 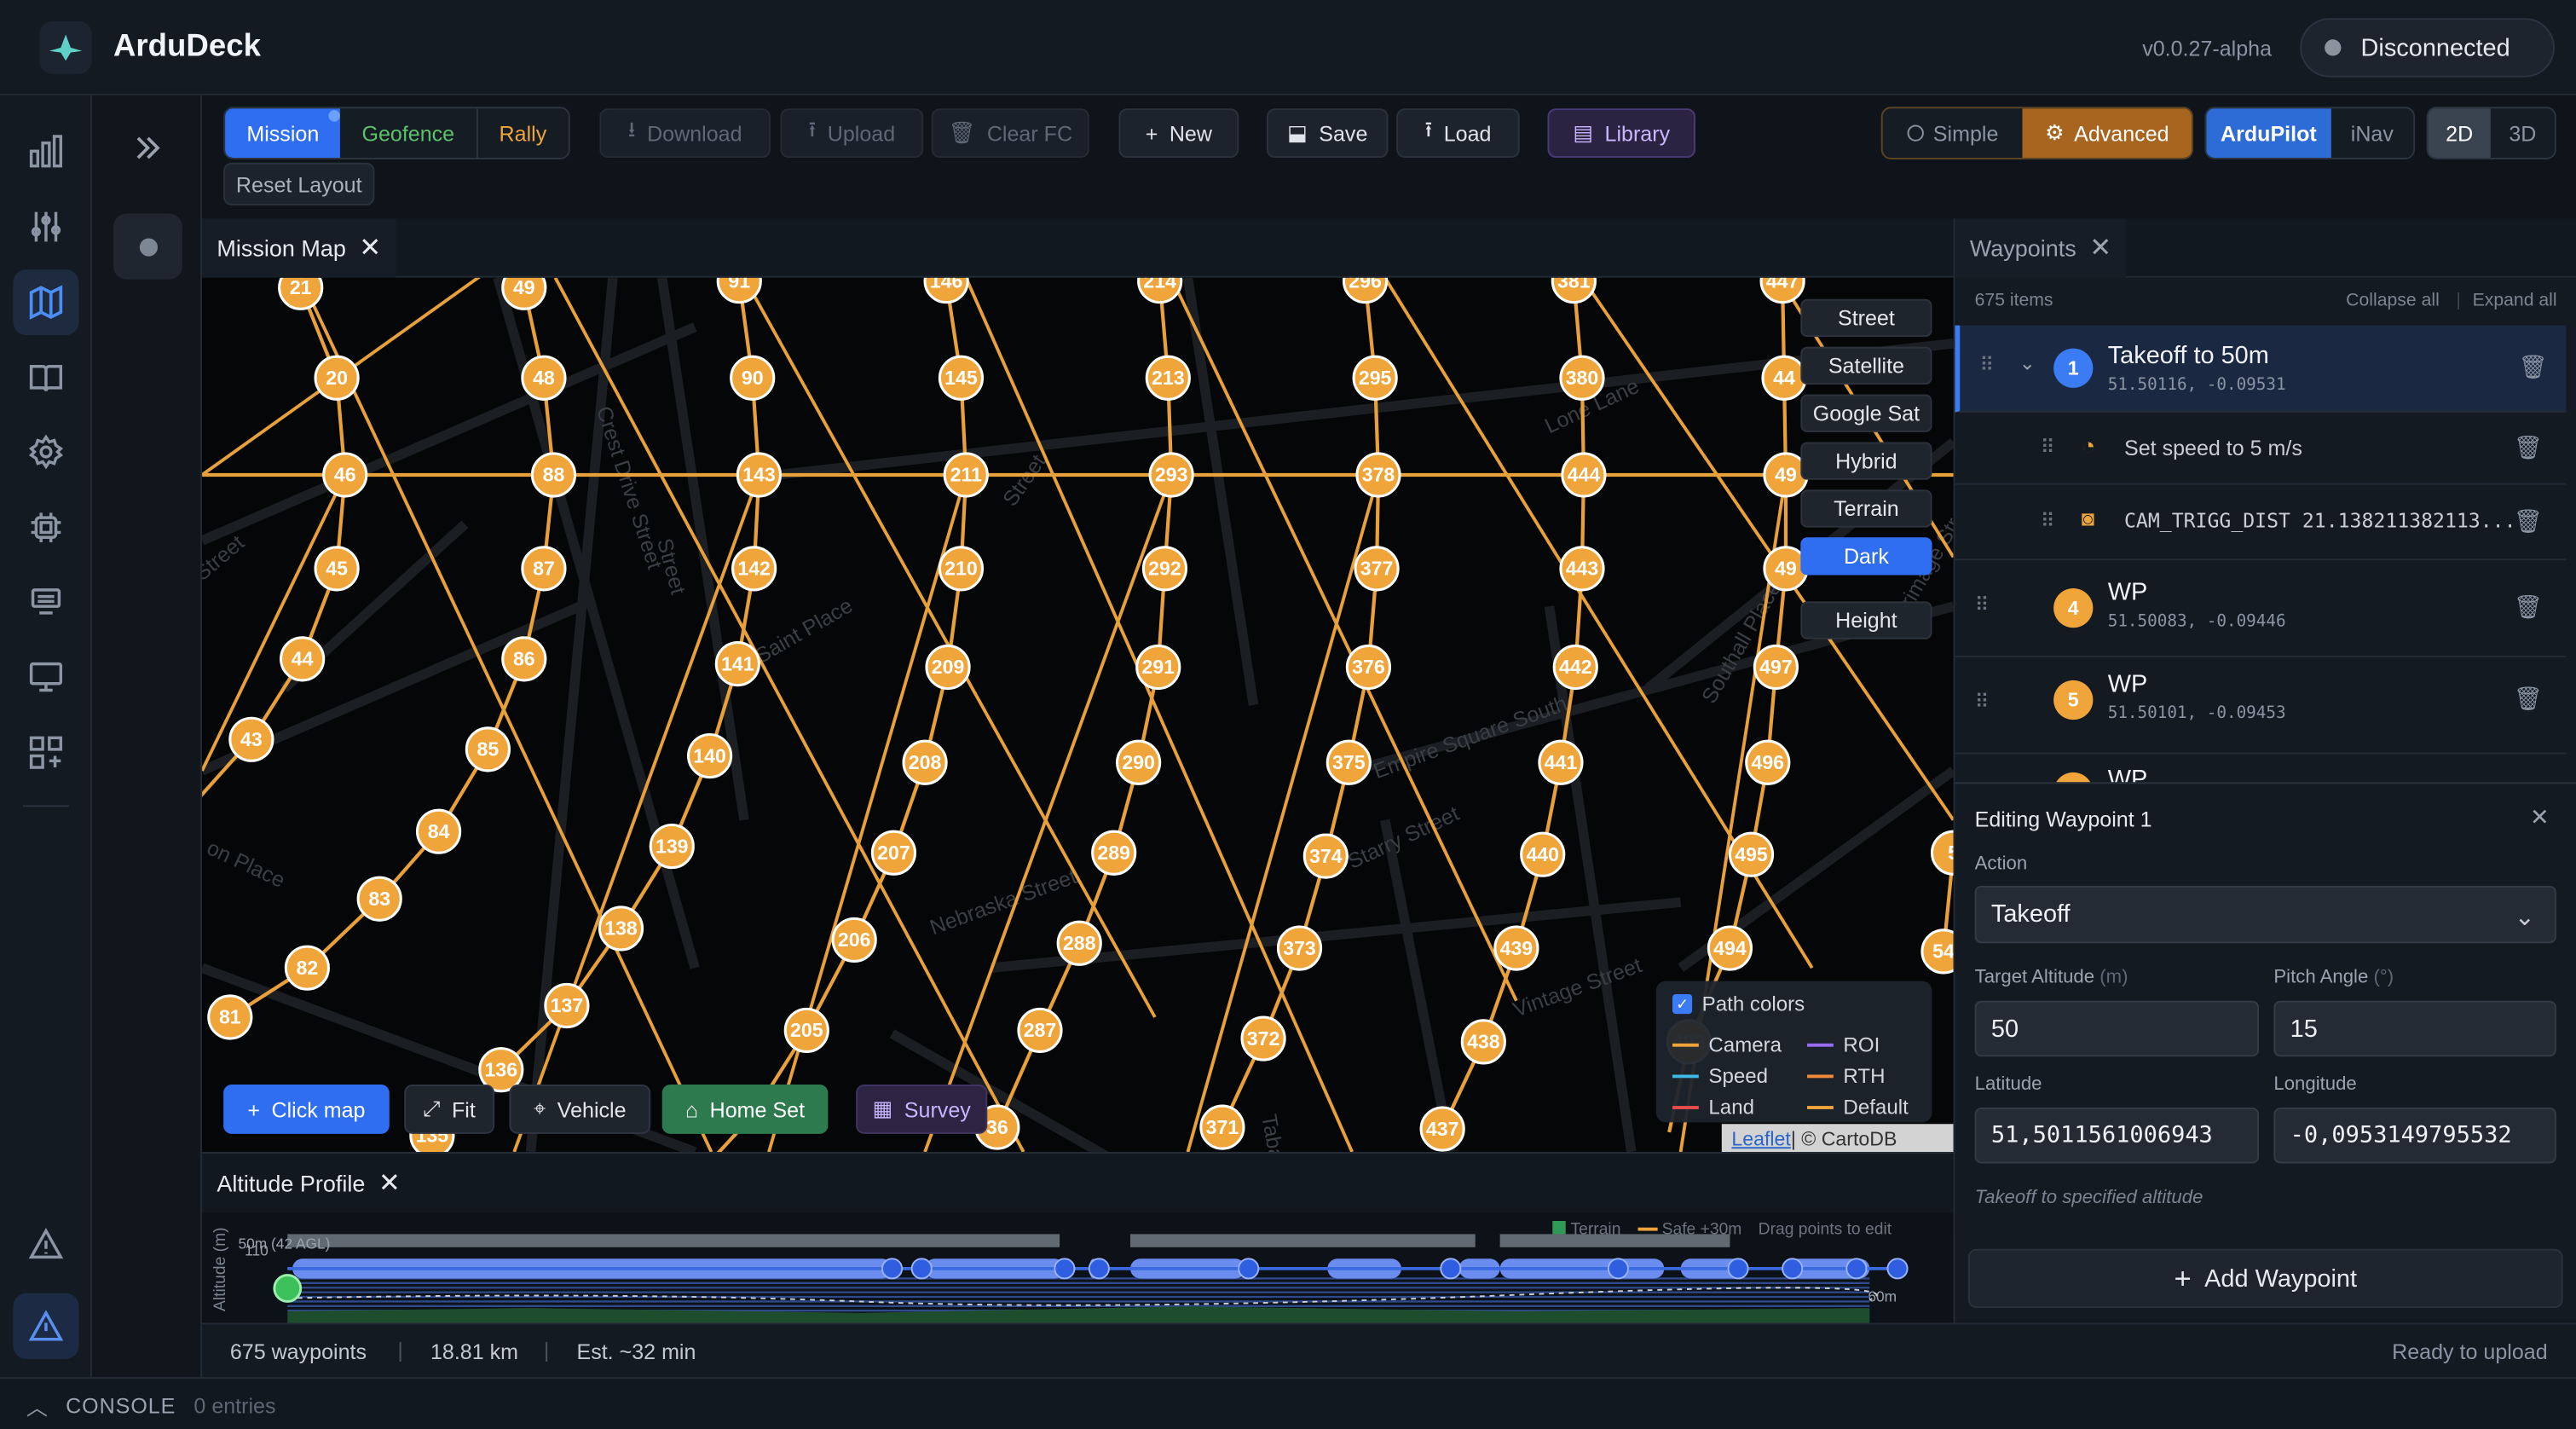 What do you see at coordinates (1682, 1004) in the screenshot?
I see `checkbox-checked-icon: ✓` at bounding box center [1682, 1004].